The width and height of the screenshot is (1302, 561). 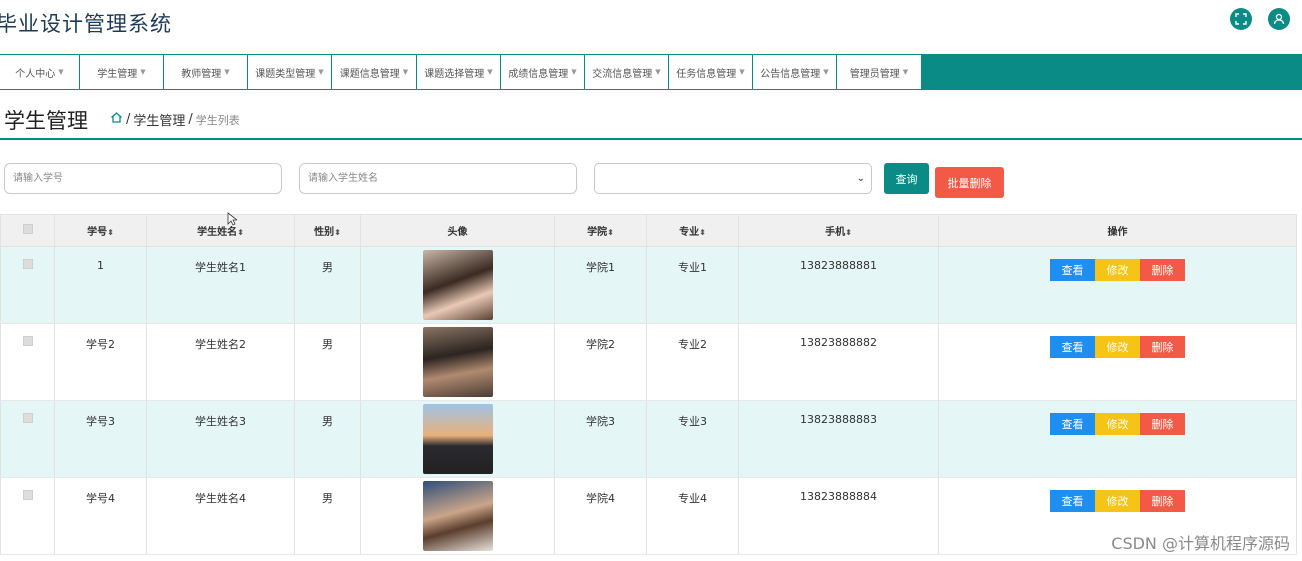 I want to click on nav-item-topic-type: 课题类型管理 ▼, so click(x=290, y=72).